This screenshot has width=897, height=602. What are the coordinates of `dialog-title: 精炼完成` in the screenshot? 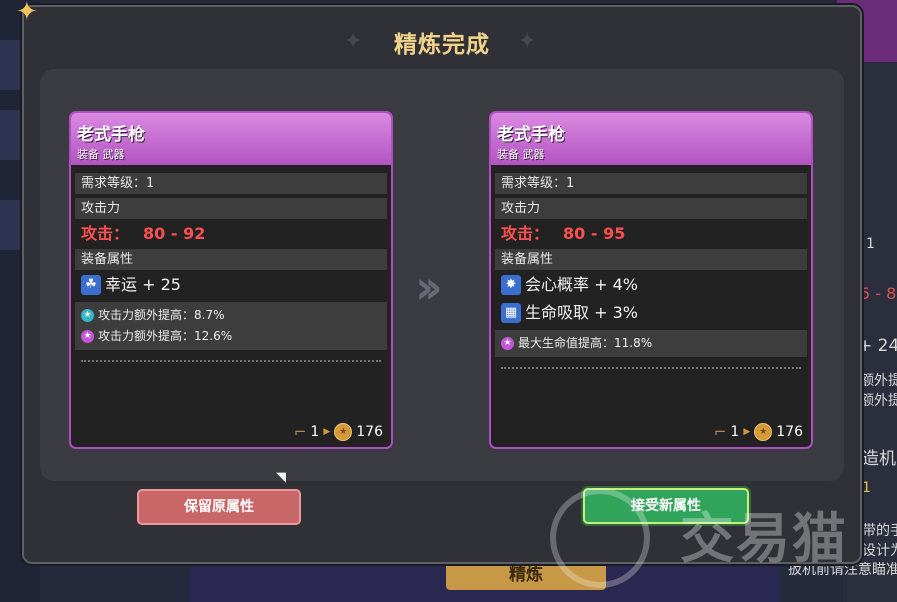 It's located at (442, 45).